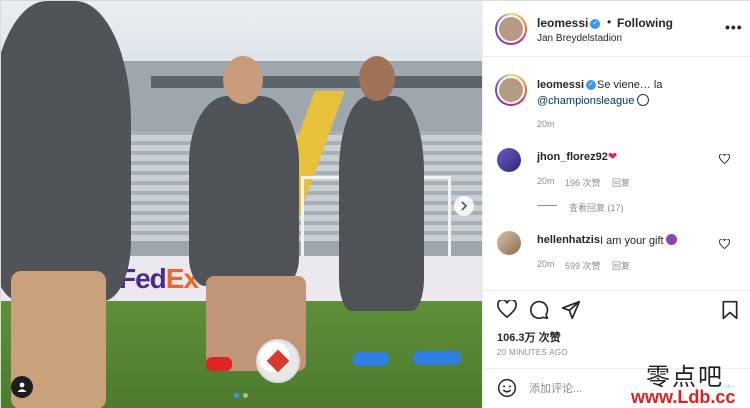 This screenshot has height=408, width=750. I want to click on comment-text: I am your gift, so click(638, 240).